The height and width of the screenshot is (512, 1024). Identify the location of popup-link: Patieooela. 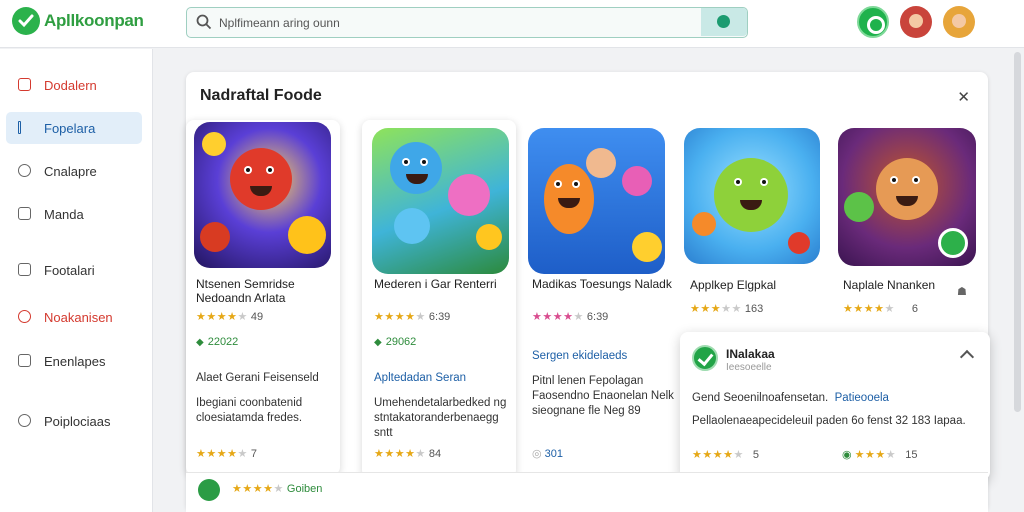
(862, 398).